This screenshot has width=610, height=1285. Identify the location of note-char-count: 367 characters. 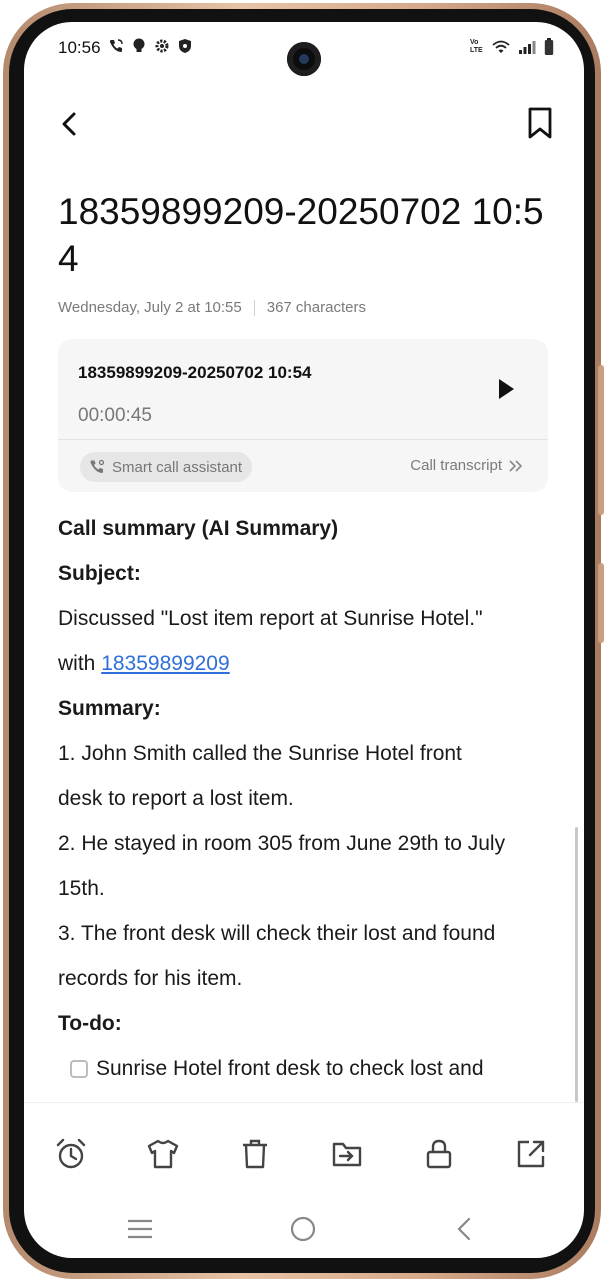
(316, 307).